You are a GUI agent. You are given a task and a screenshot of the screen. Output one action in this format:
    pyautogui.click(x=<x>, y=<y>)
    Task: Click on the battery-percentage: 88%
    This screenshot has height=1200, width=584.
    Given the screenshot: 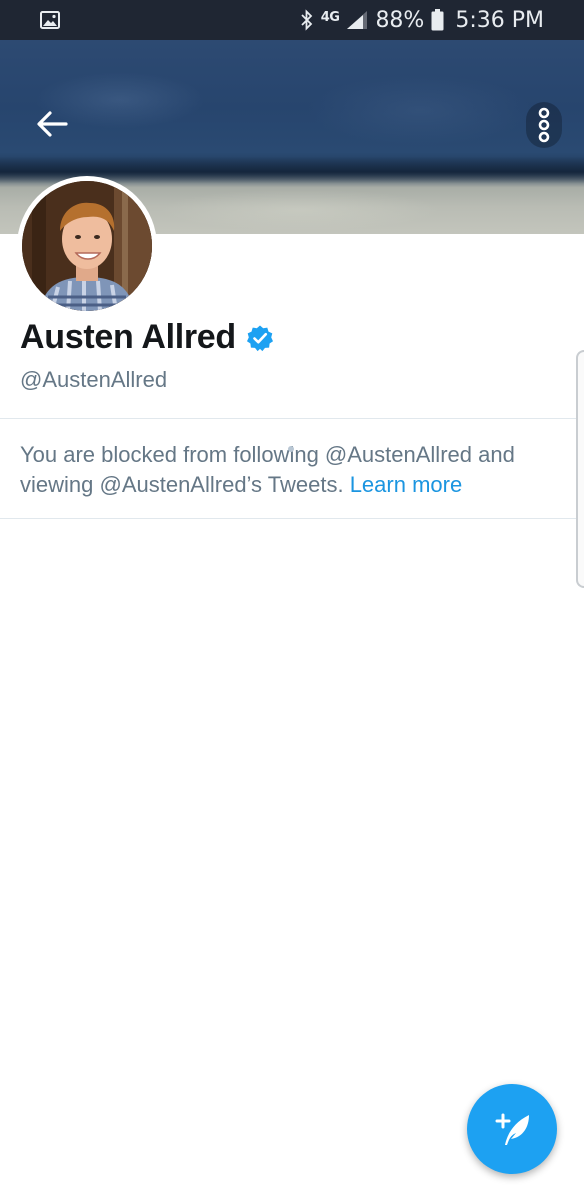 What is the action you would take?
    pyautogui.click(x=400, y=20)
    